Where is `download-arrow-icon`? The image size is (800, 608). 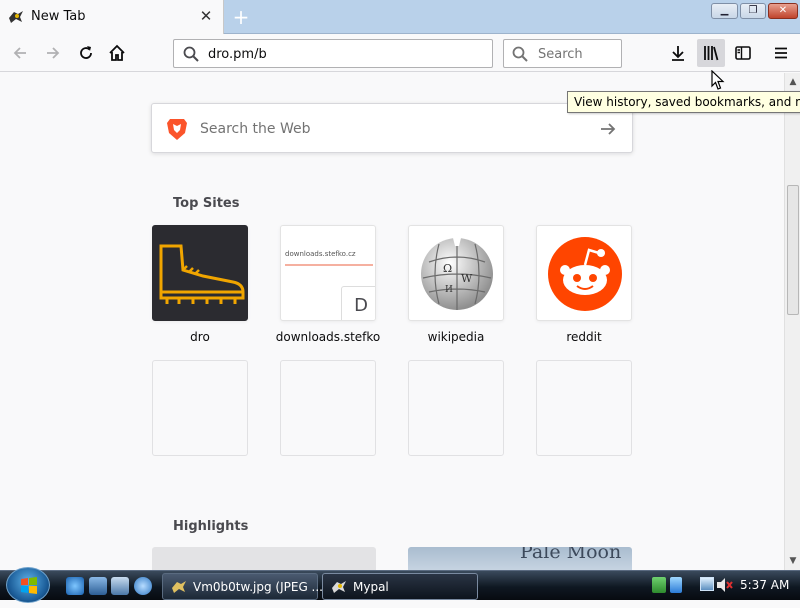 download-arrow-icon is located at coordinates (678, 53).